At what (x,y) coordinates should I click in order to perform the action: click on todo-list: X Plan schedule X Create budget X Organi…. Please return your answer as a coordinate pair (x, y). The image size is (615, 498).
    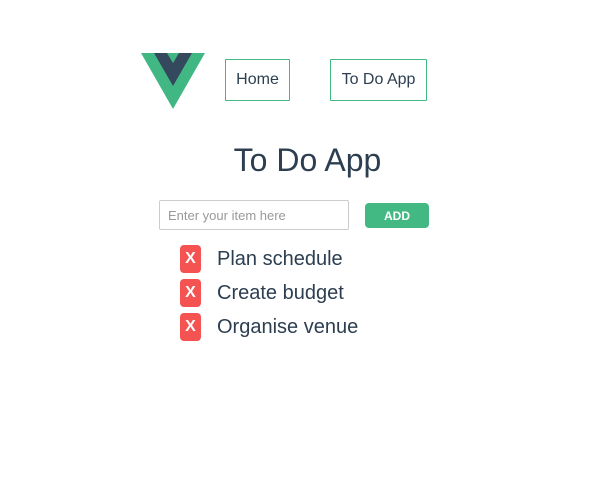
    Looking at the image, I should click on (269, 296).